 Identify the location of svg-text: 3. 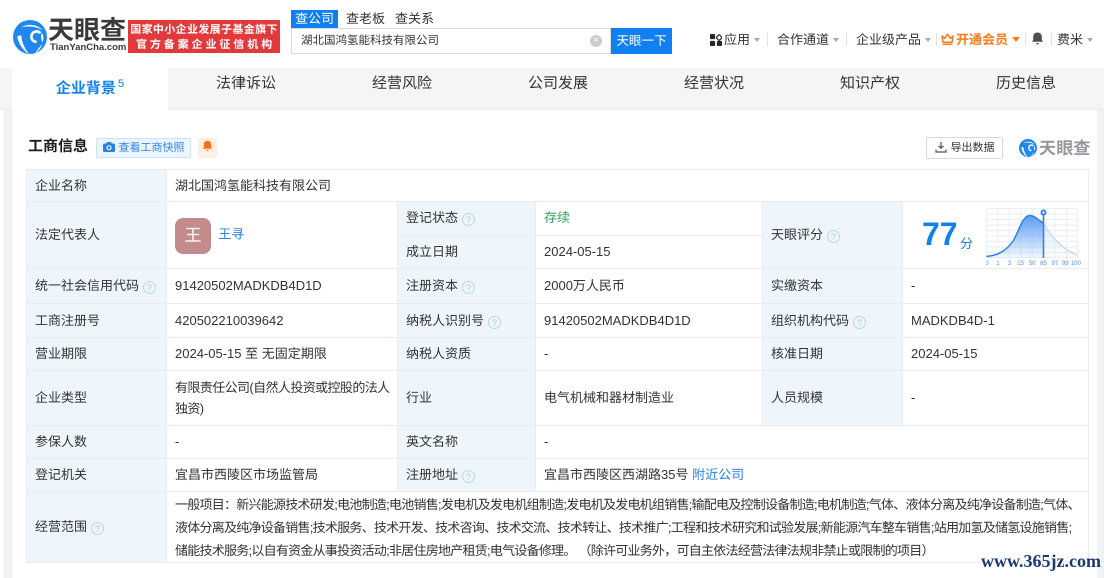
(1010, 263).